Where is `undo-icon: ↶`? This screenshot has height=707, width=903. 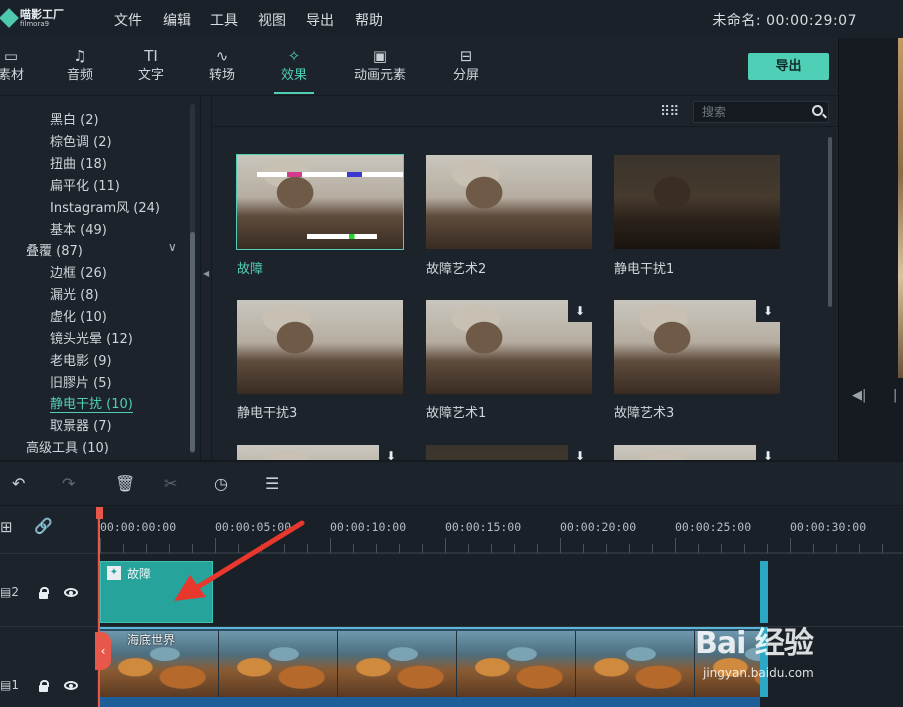 undo-icon: ↶ is located at coordinates (18, 483).